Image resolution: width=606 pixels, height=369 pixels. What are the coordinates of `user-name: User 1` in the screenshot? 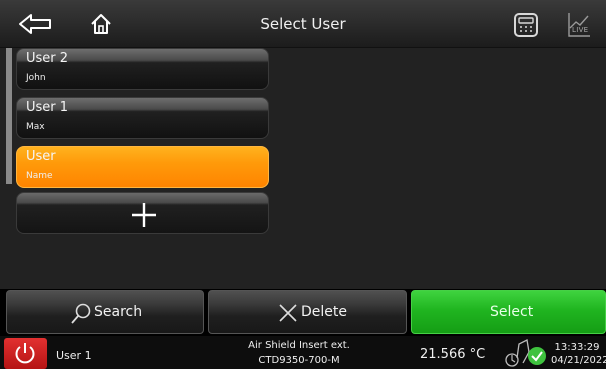 It's located at (47, 107).